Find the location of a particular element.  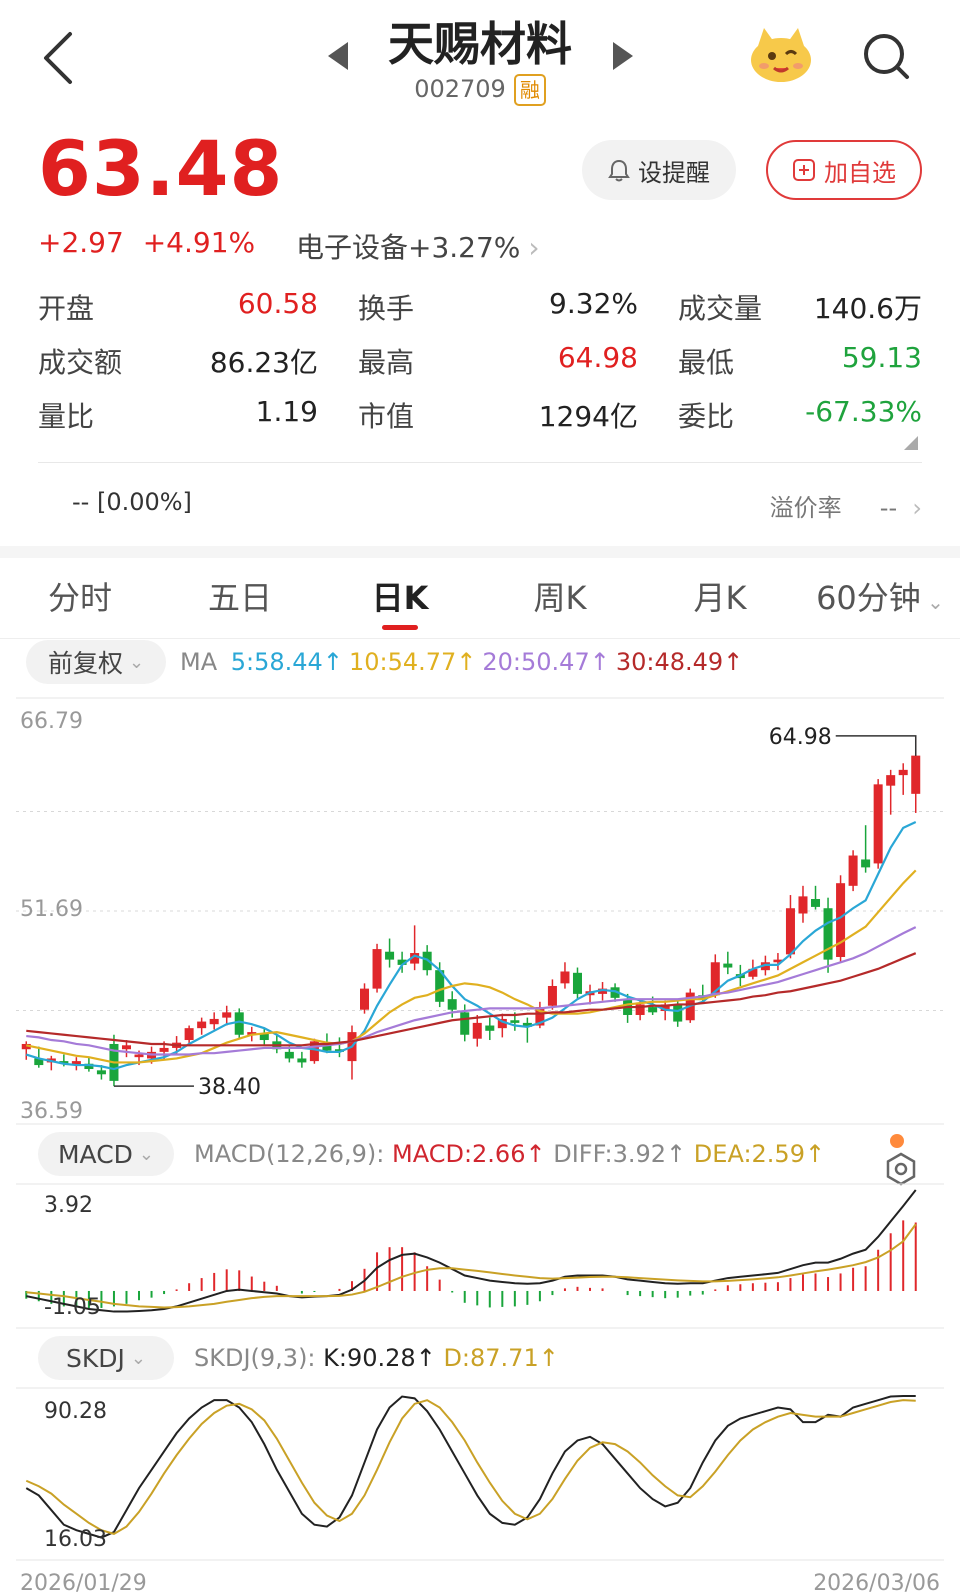

skdj-axis-bottom: 16.03 is located at coordinates (75, 1539).